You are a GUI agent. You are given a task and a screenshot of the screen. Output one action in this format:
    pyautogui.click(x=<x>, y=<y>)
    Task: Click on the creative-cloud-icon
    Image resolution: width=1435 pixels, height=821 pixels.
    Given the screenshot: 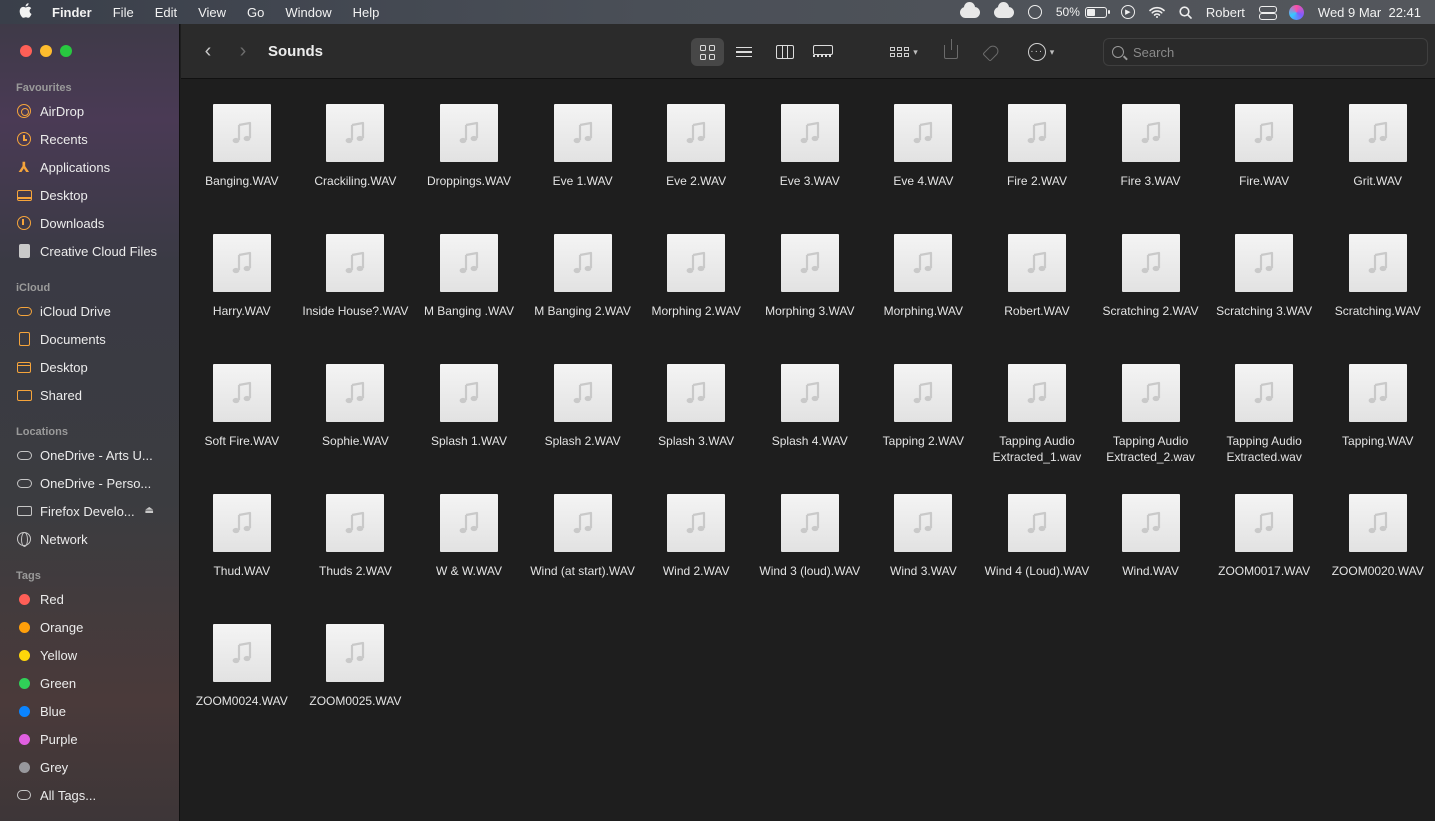 What is the action you would take?
    pyautogui.click(x=1034, y=12)
    